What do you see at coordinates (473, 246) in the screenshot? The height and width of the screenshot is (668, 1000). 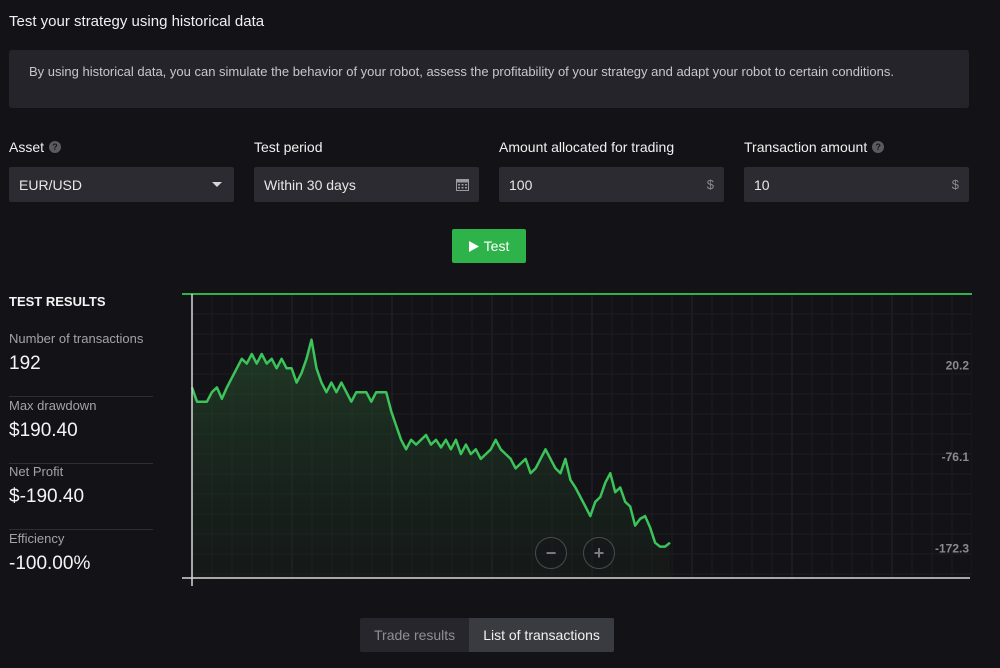 I see `play-icon` at bounding box center [473, 246].